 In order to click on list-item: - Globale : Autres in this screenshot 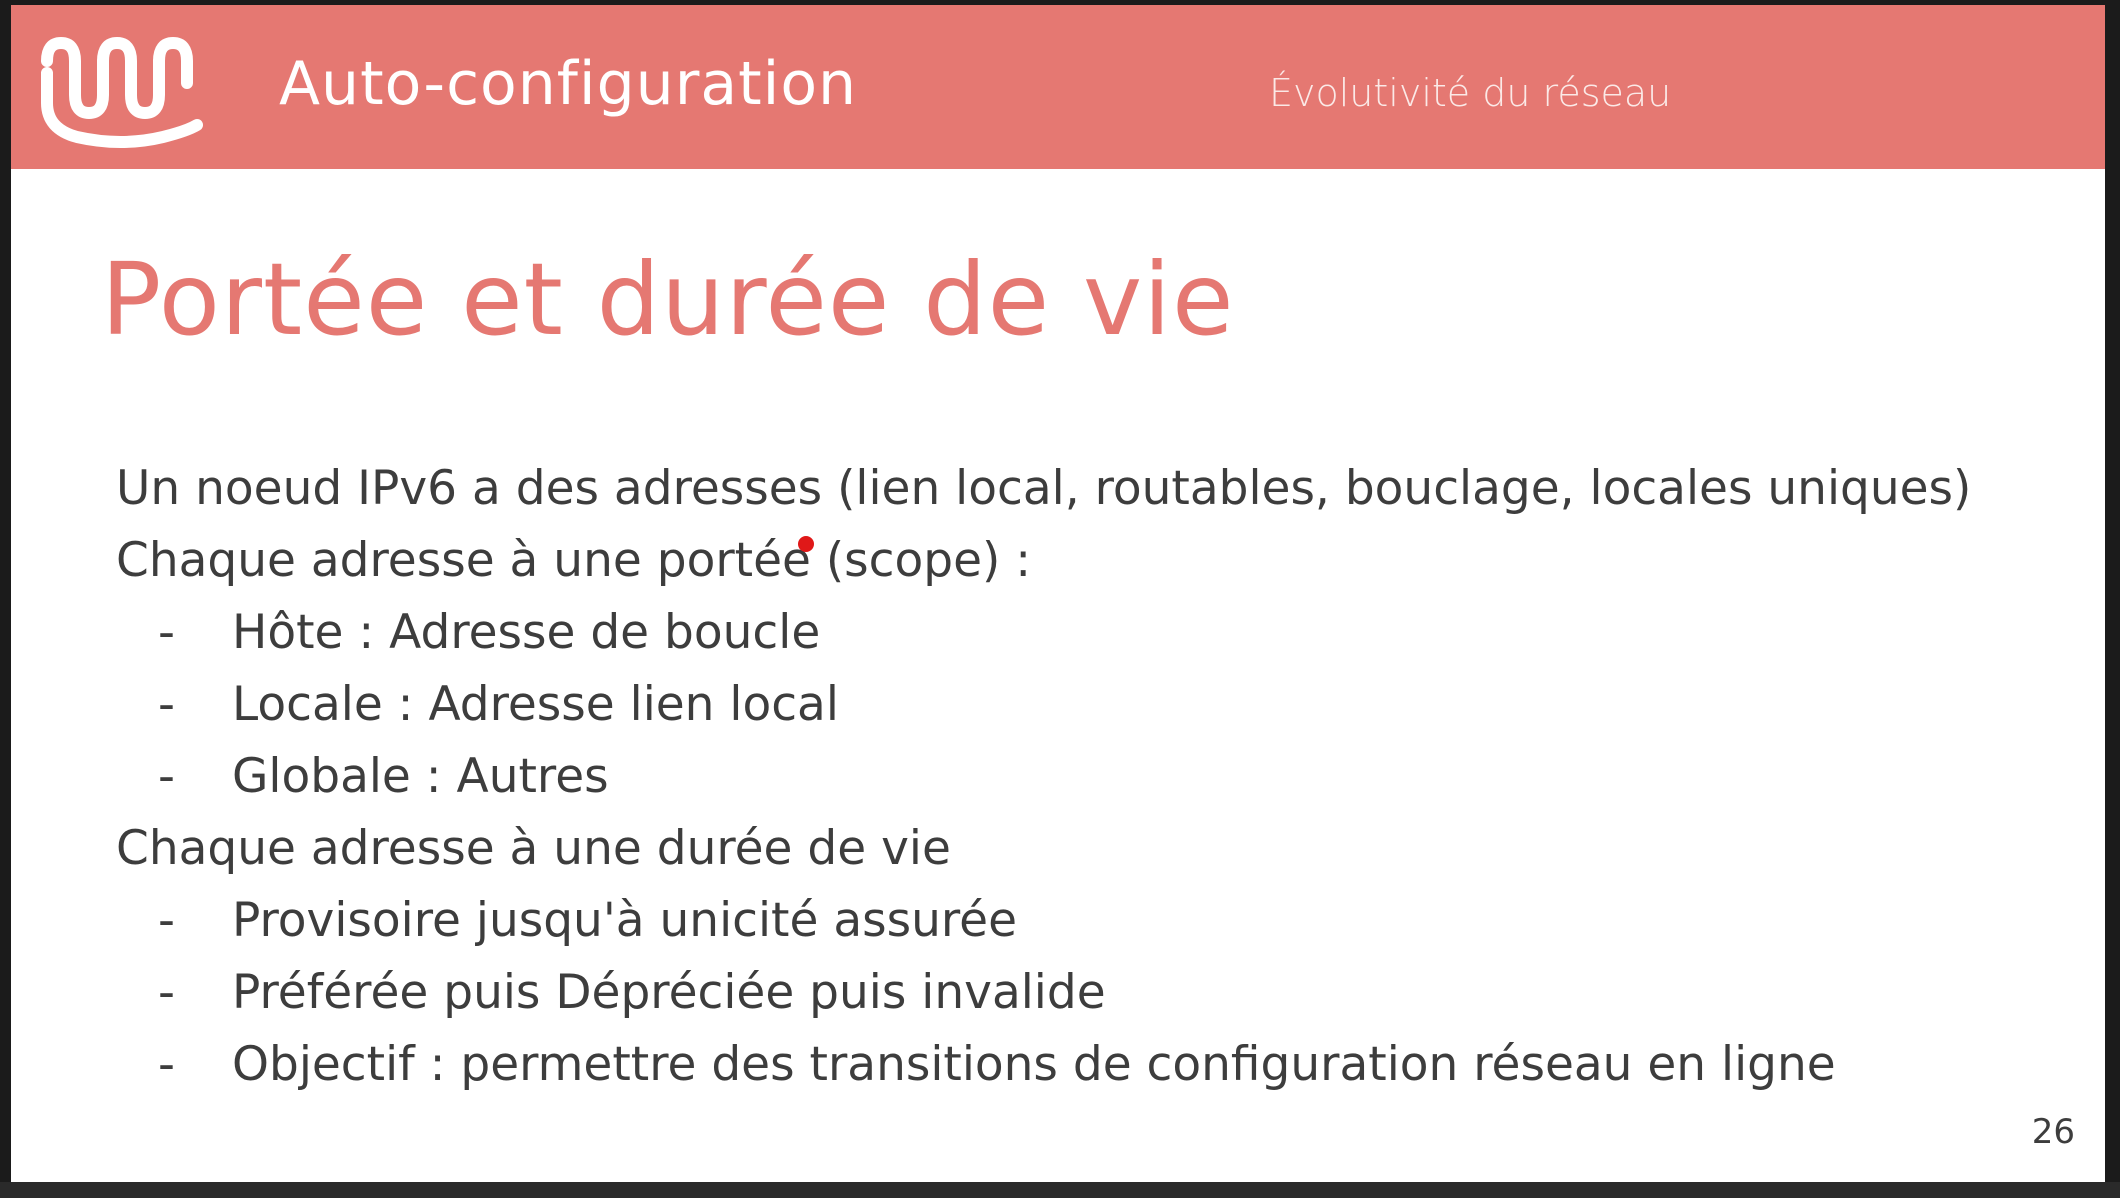, I will do `click(1096, 777)`.